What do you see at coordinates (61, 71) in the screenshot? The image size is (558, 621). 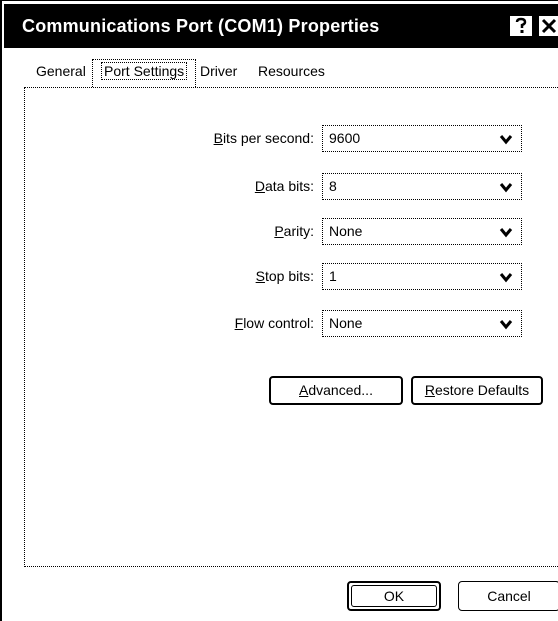 I see `tab-general: General` at bounding box center [61, 71].